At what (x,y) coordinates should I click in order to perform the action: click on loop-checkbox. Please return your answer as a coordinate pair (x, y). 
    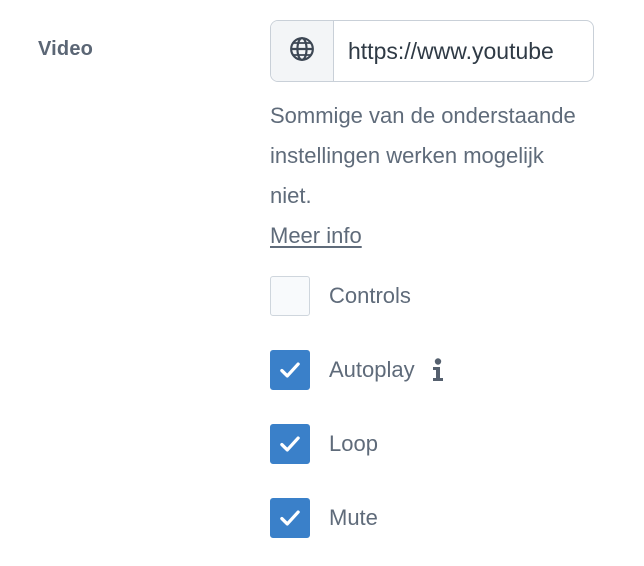
    Looking at the image, I should click on (290, 444).